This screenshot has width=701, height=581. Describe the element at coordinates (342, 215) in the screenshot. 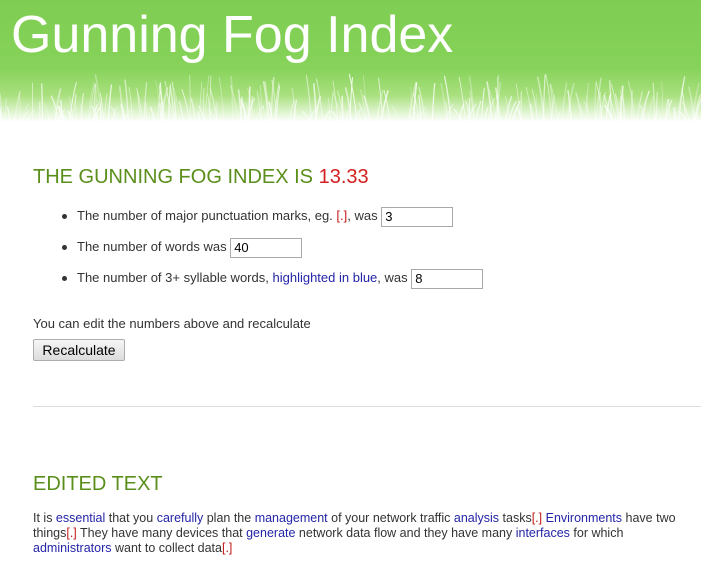

I see `punctuation-mark-sample: [.]` at that location.